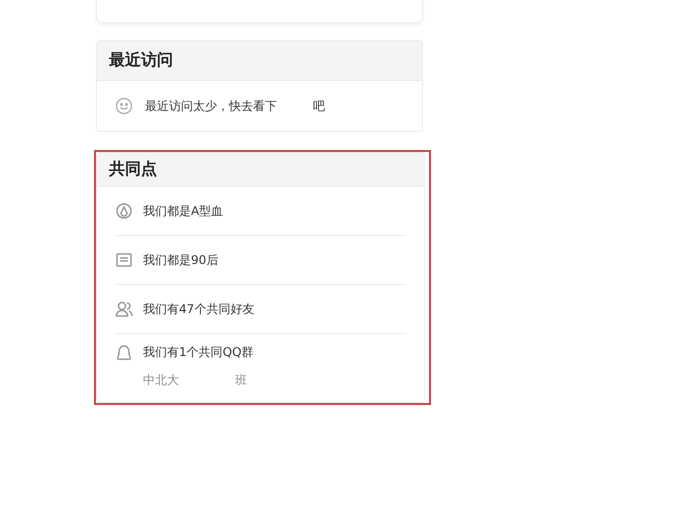 The height and width of the screenshot is (506, 682). I want to click on drop-icon, so click(124, 211).